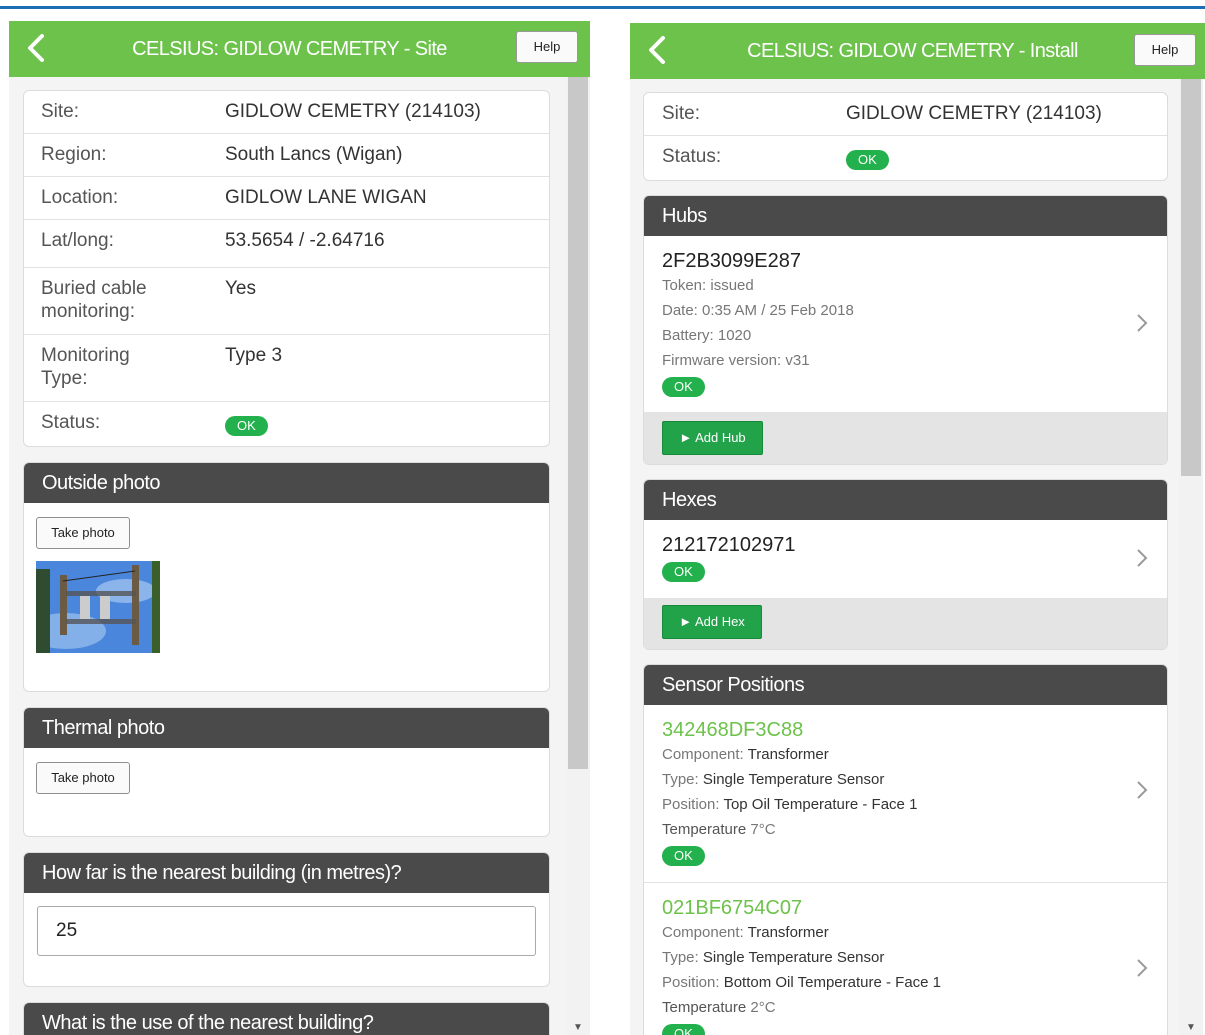  I want to click on building-use-card: What is the use of the nearest building?, so click(286, 1018).